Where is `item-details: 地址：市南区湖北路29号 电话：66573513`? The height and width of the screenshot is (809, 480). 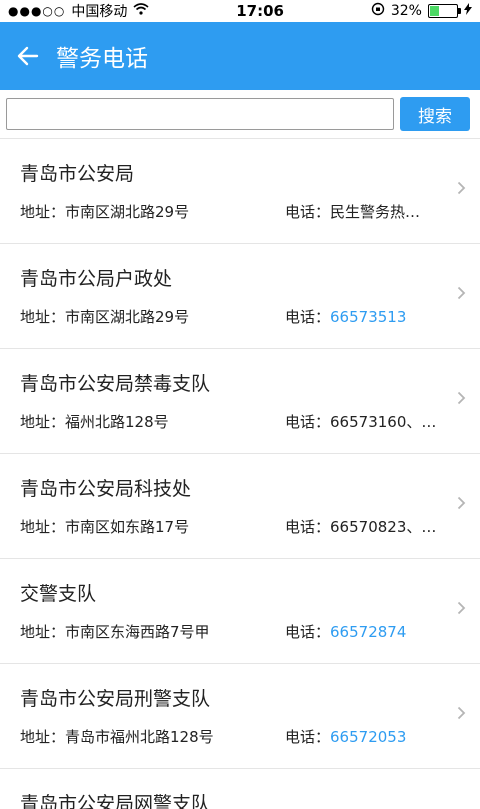
item-details: 地址：市南区湖北路29号 电话：66573513 is located at coordinates (232, 316).